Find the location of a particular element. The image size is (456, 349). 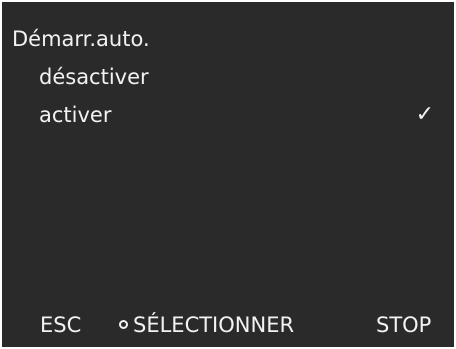

checkmark-icon: ✓ is located at coordinates (424, 114).